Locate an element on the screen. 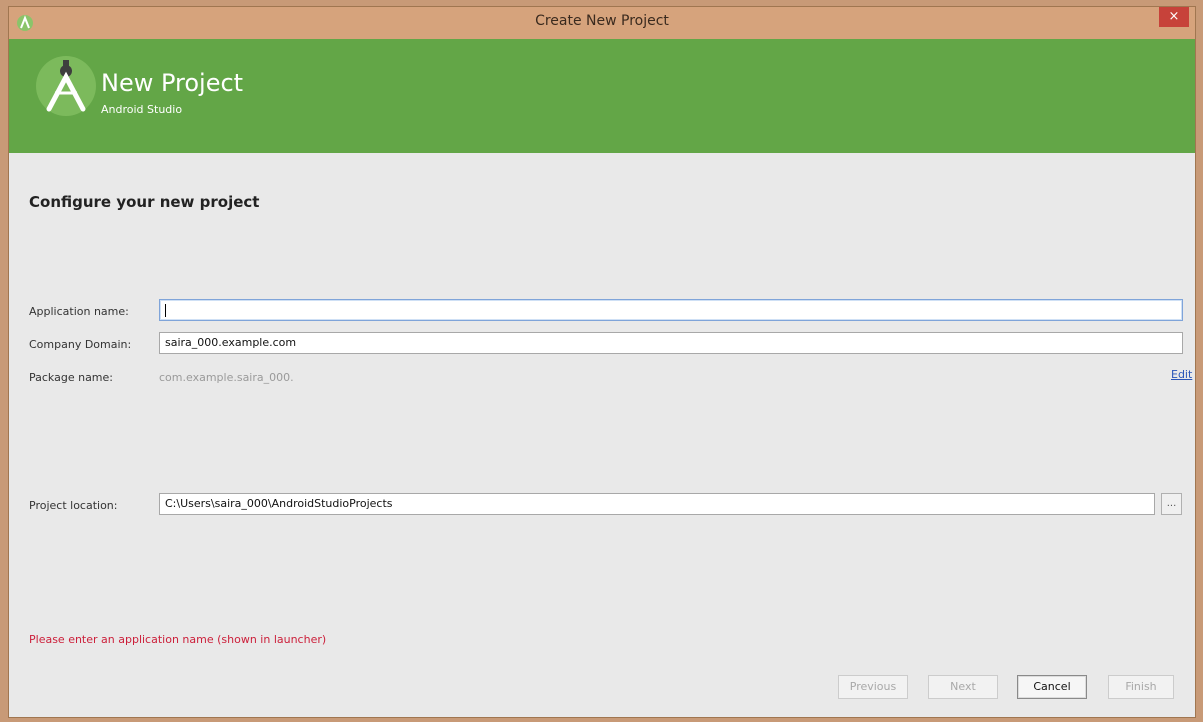  banner-title: New Project is located at coordinates (172, 83).